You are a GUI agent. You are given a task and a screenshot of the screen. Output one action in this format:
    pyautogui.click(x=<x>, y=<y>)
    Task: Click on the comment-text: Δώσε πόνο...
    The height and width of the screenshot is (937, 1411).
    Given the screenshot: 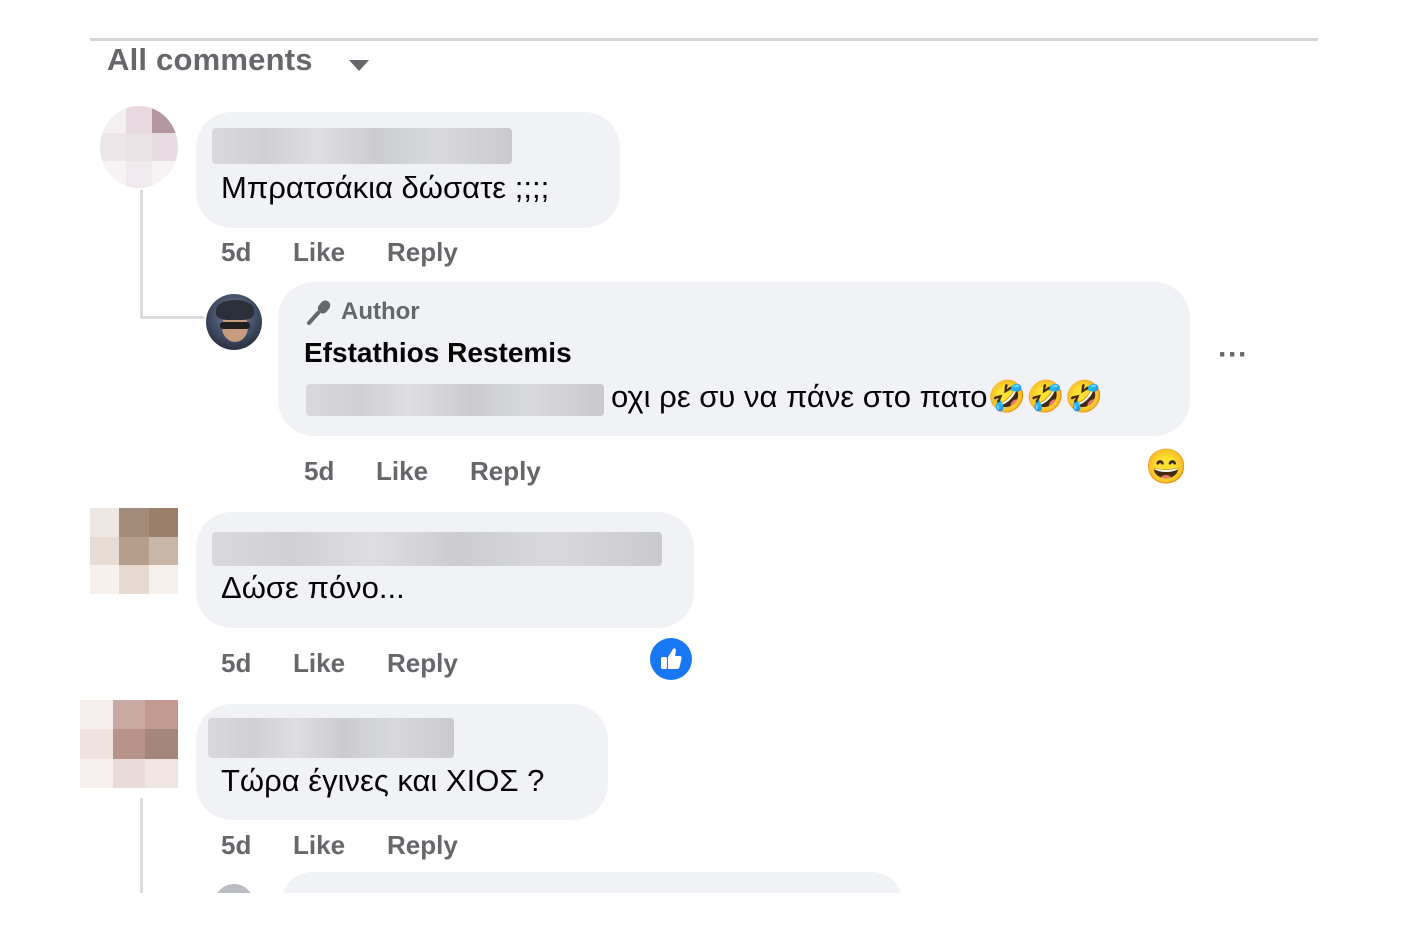 What is the action you would take?
    pyautogui.click(x=313, y=587)
    